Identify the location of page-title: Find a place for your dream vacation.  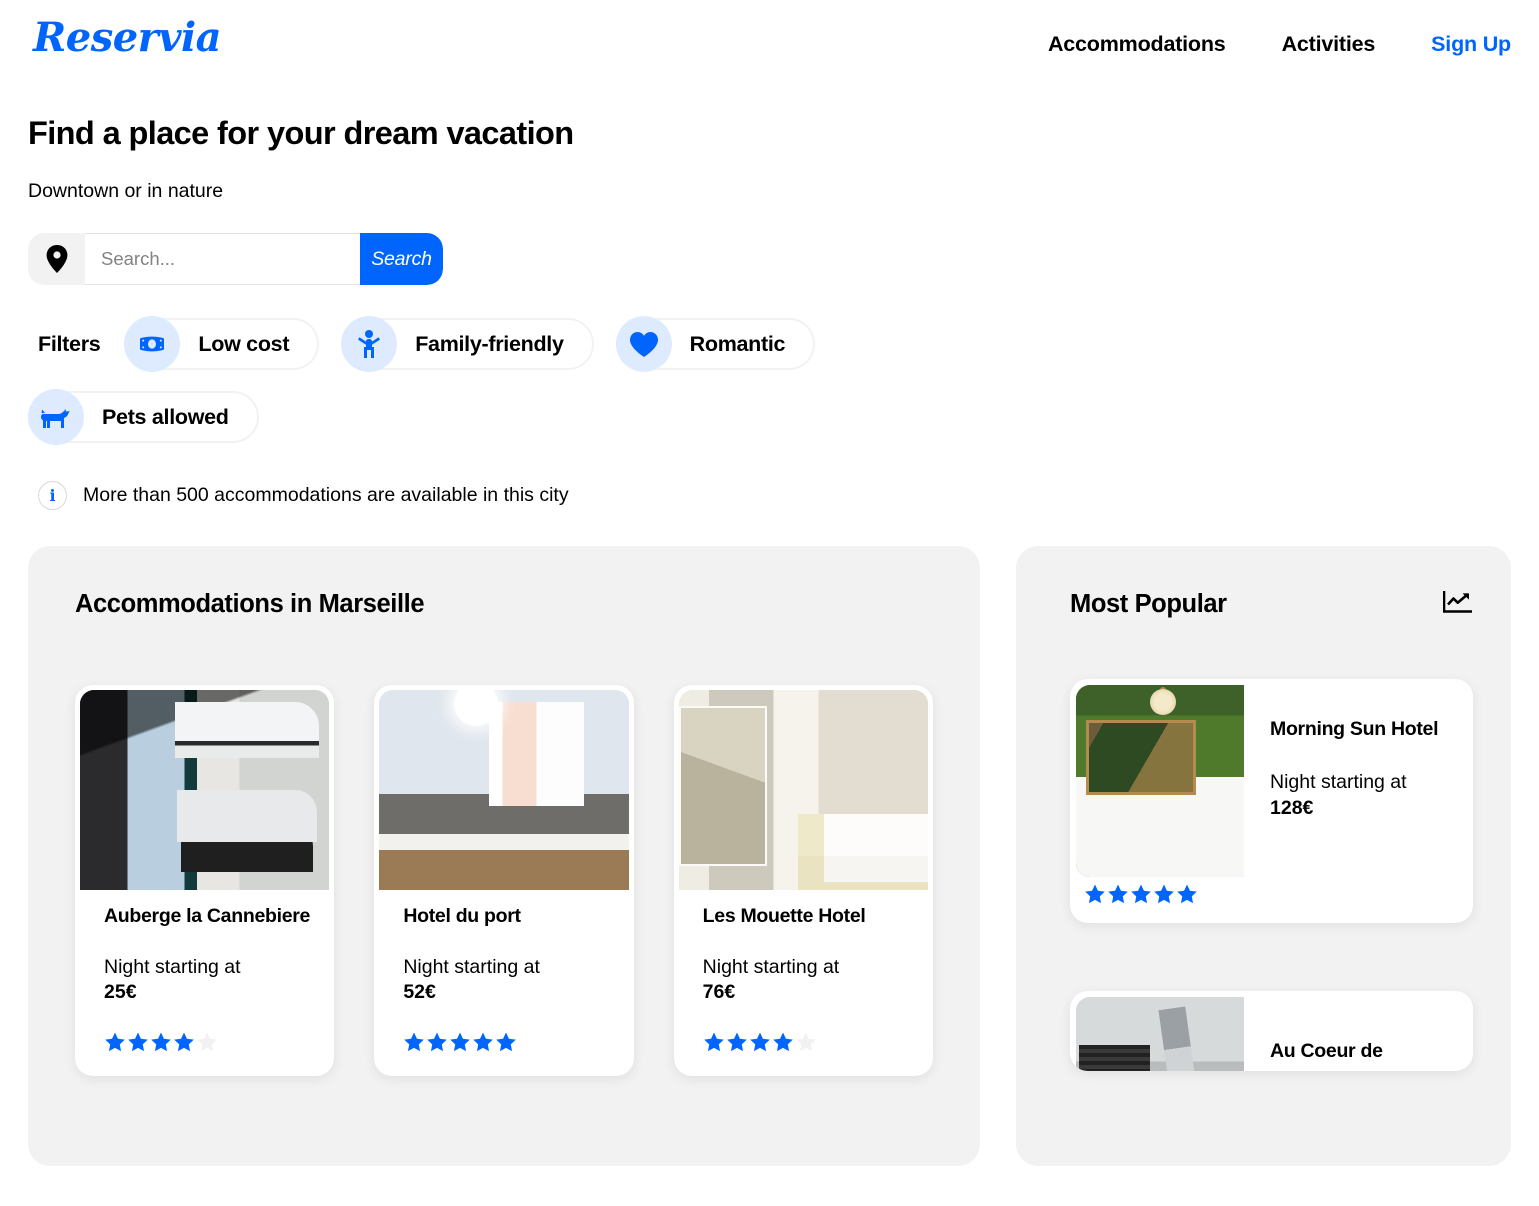
(301, 133).